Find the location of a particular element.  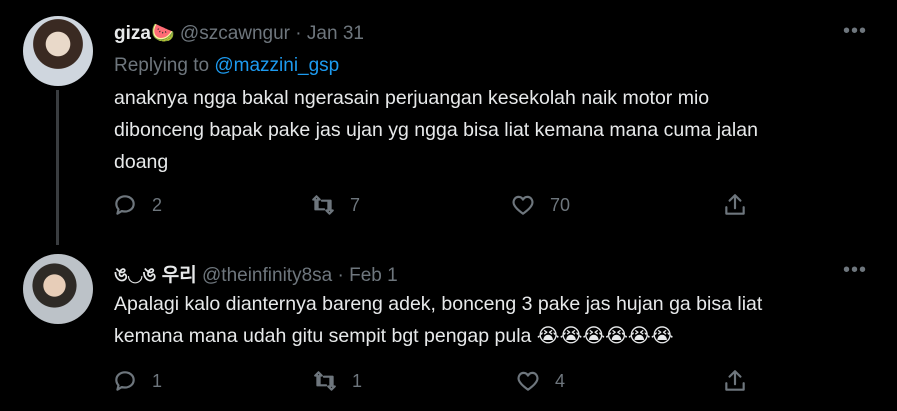

reply-button: 2 is located at coordinates (137, 205).